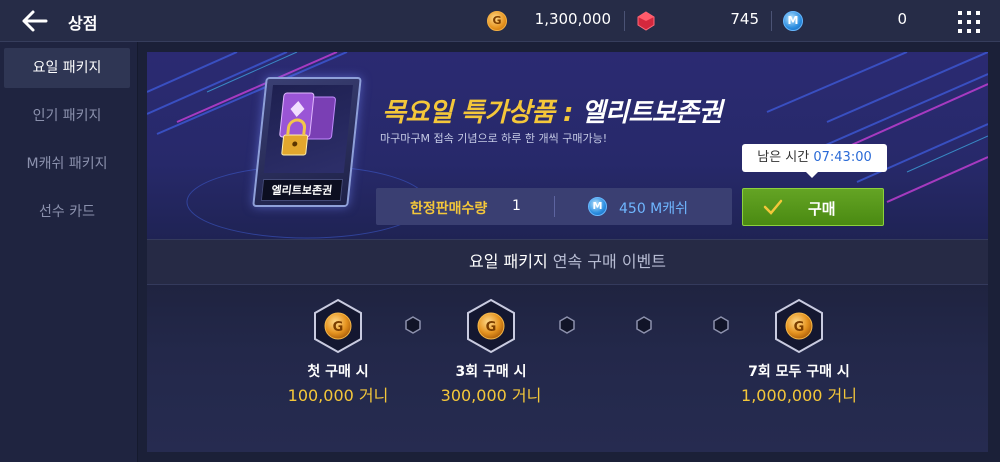 The image size is (1000, 462). I want to click on card-art, so click(308, 129).